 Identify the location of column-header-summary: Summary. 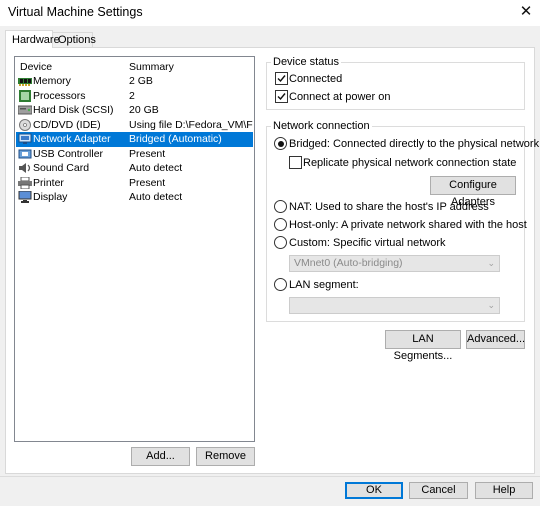
(151, 67).